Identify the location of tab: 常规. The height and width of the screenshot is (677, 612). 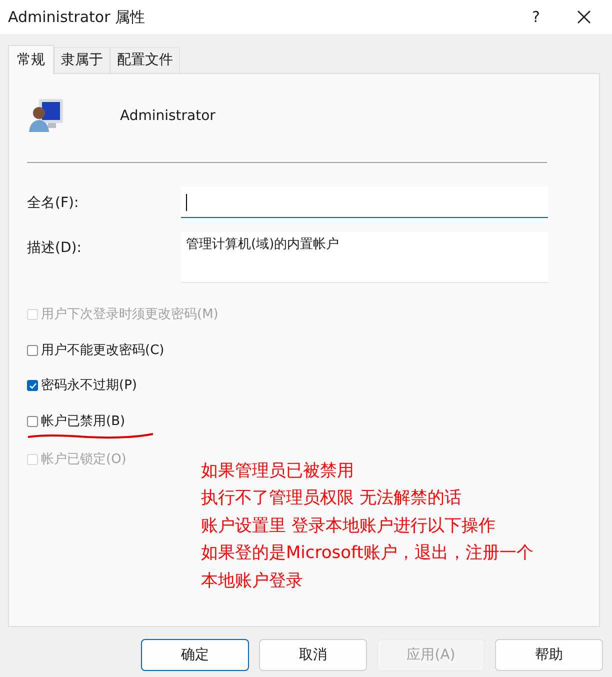
(31, 59).